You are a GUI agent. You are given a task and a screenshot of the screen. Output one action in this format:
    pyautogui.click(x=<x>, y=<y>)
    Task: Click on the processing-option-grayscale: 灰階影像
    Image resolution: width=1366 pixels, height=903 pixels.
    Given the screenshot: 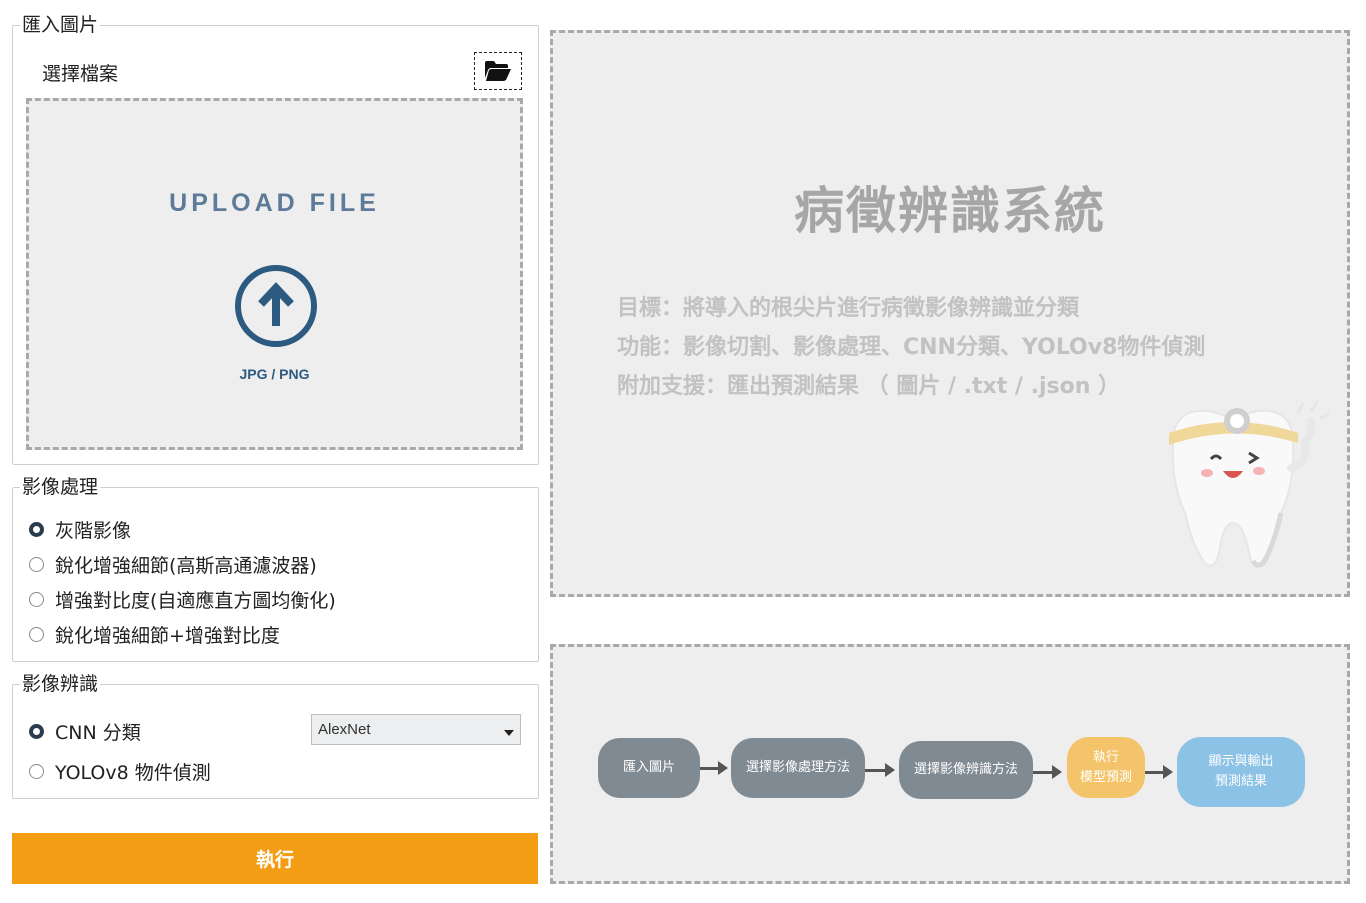 What is the action you would take?
    pyautogui.click(x=80, y=529)
    